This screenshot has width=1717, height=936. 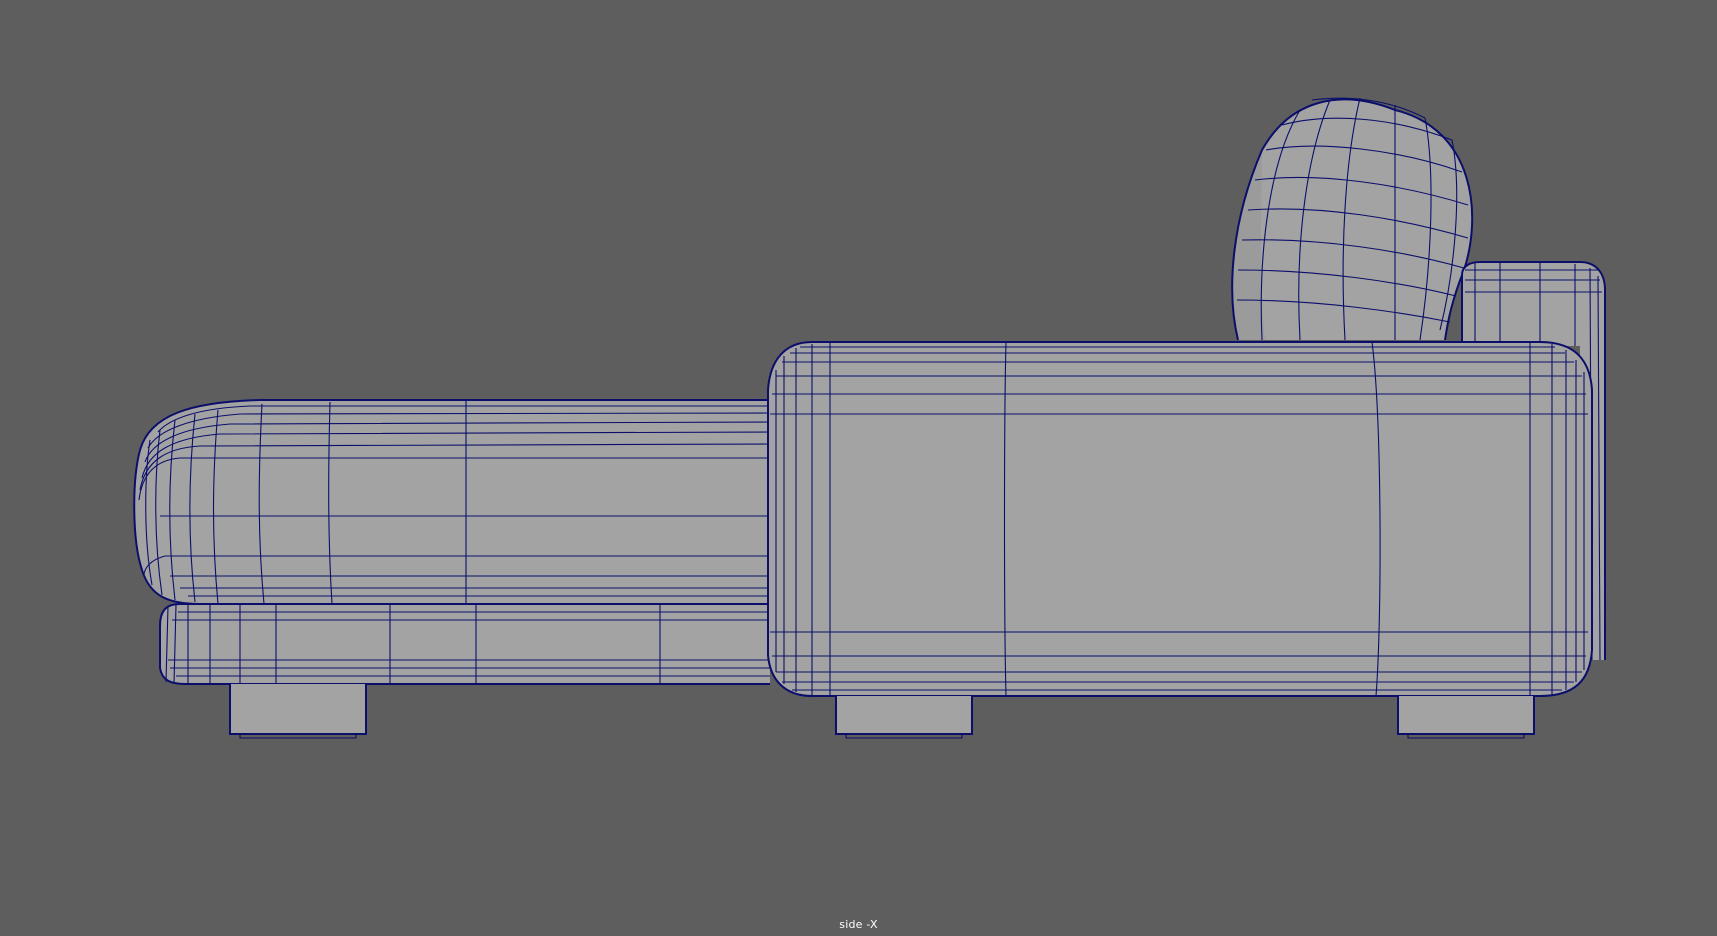 I want to click on chaise-seat-cushion-mesh, so click(x=452, y=502).